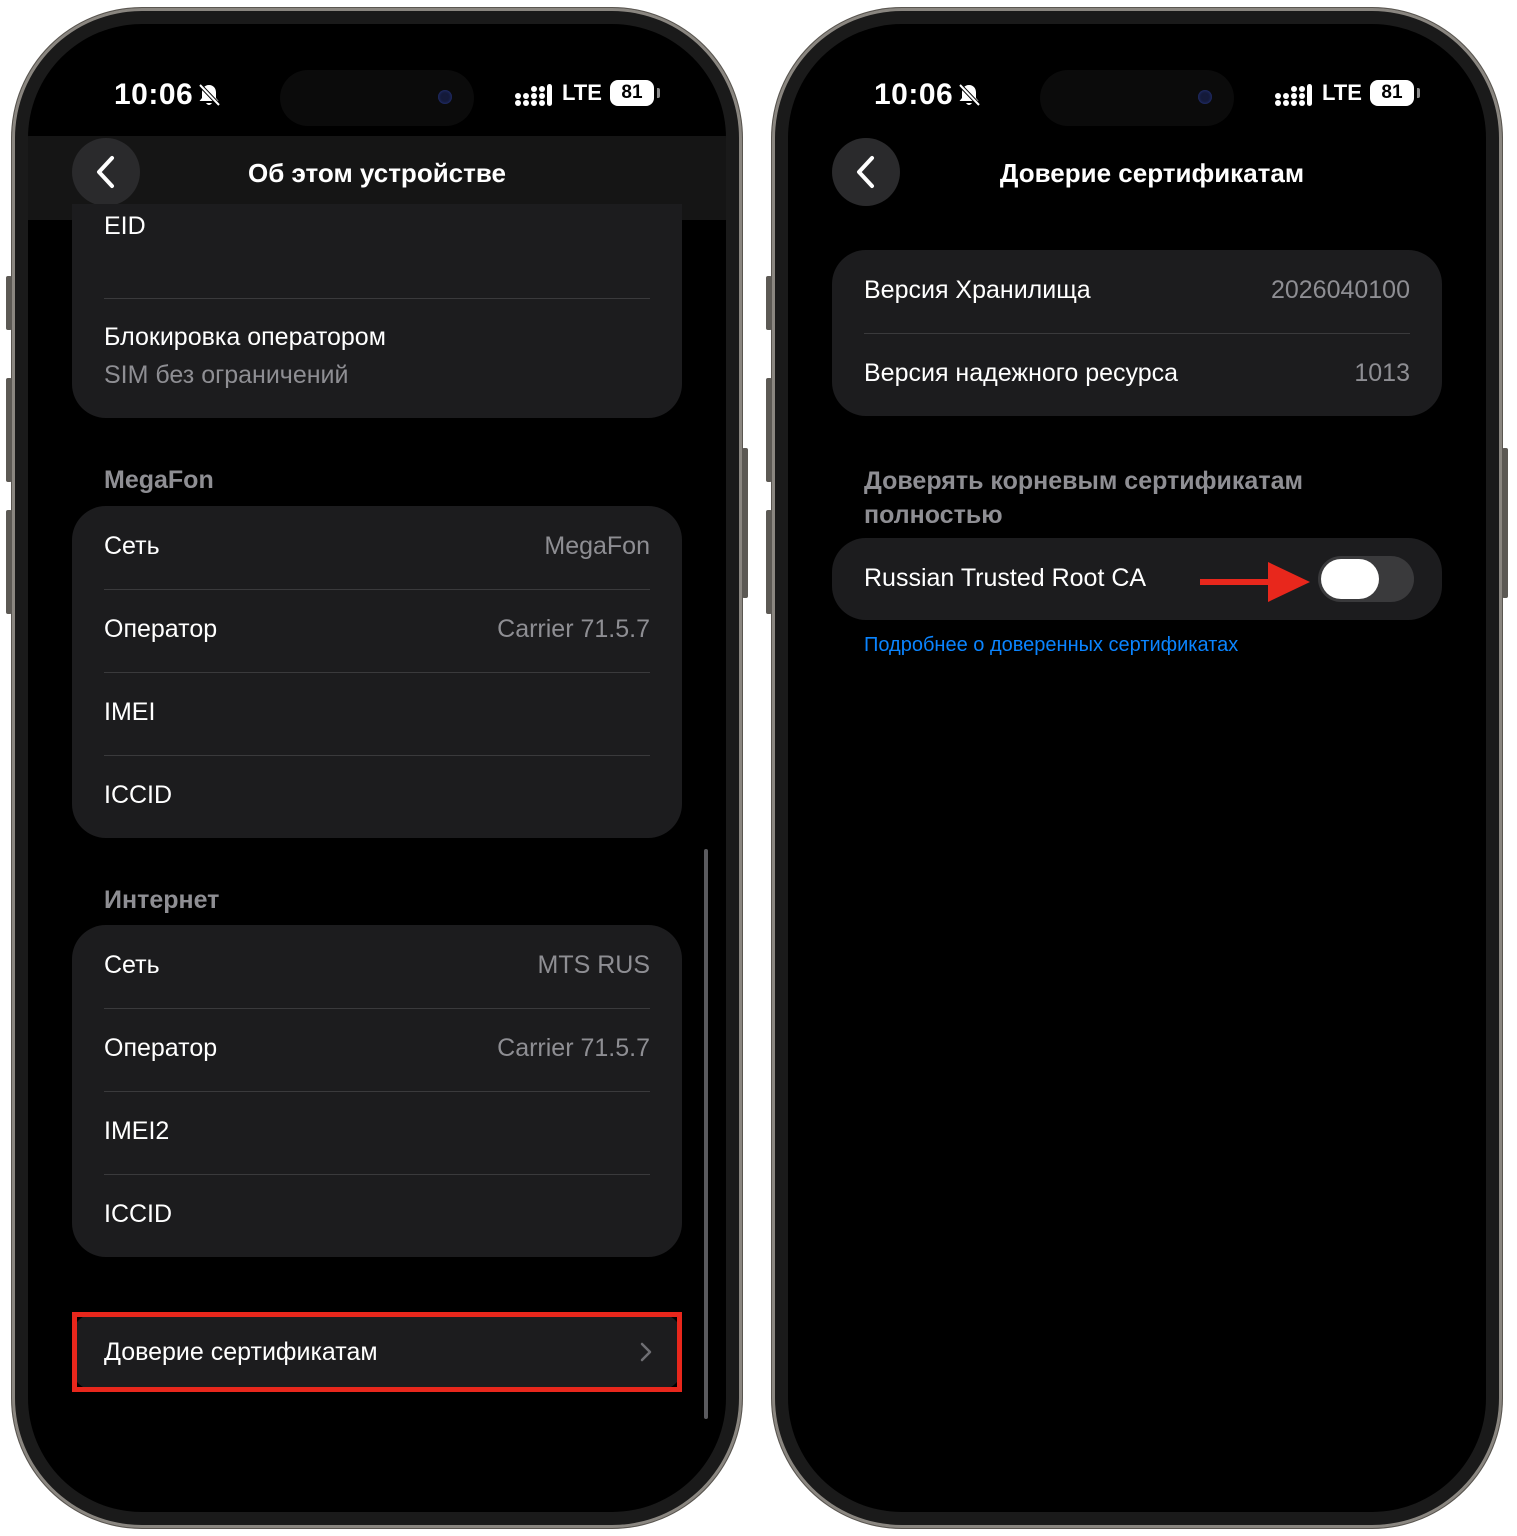  I want to click on eid-row: EID, so click(377, 245).